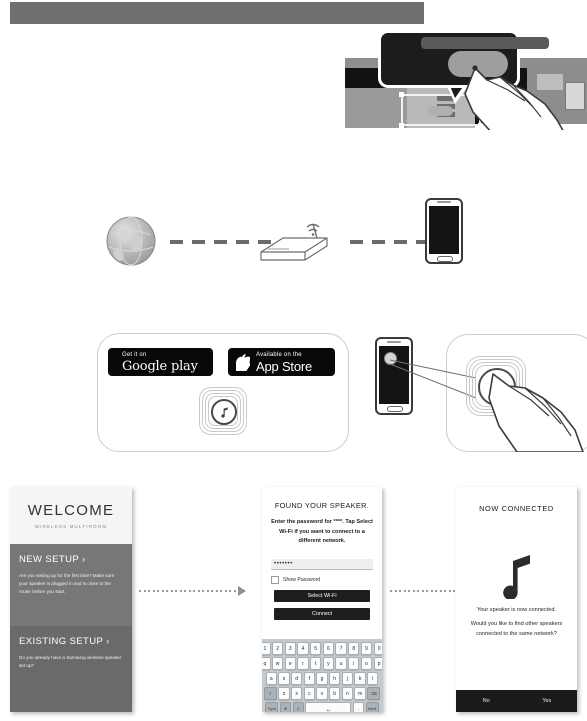 Image resolution: width=587 pixels, height=721 pixels. Describe the element at coordinates (328, 648) in the screenshot. I see `key: 6` at that location.